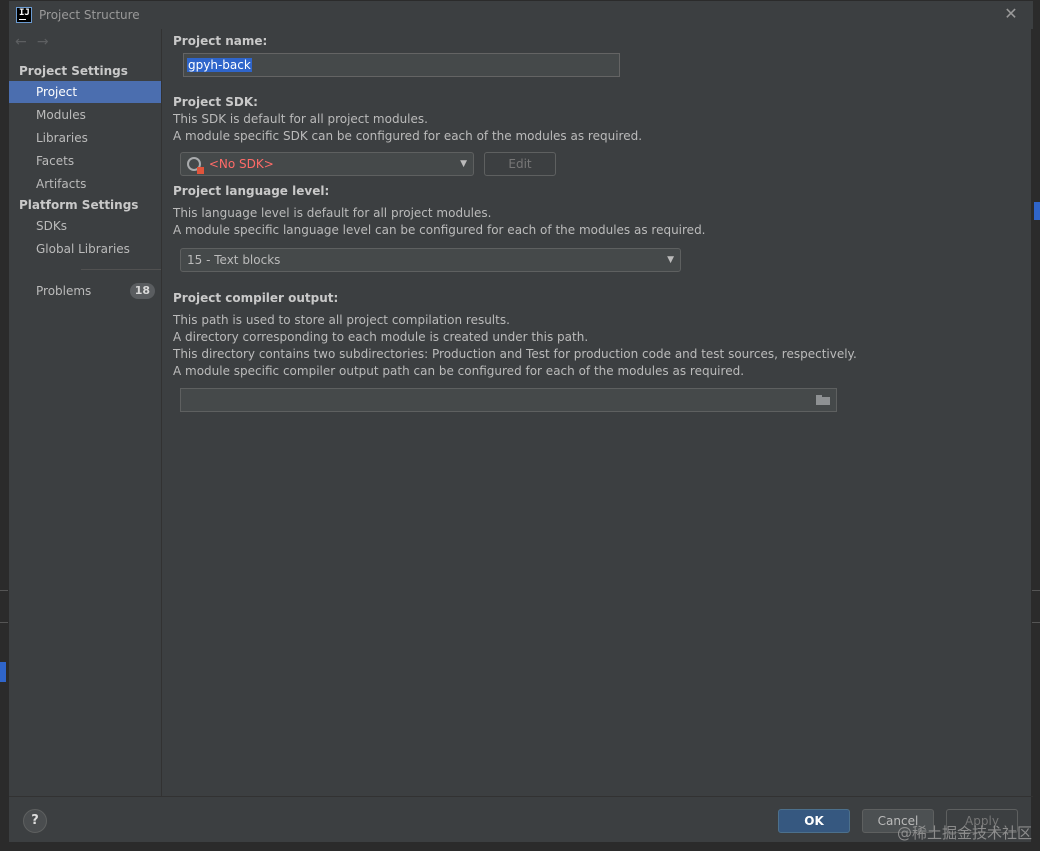 This screenshot has width=1040, height=851. Describe the element at coordinates (256, 298) in the screenshot. I see `compiler-output-label: Project compiler output:` at that location.